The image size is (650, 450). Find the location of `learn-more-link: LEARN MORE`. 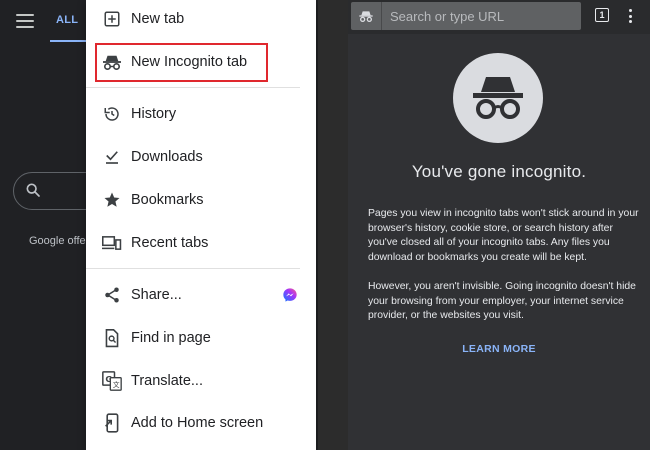

learn-more-link: LEARN MORE is located at coordinates (499, 349).